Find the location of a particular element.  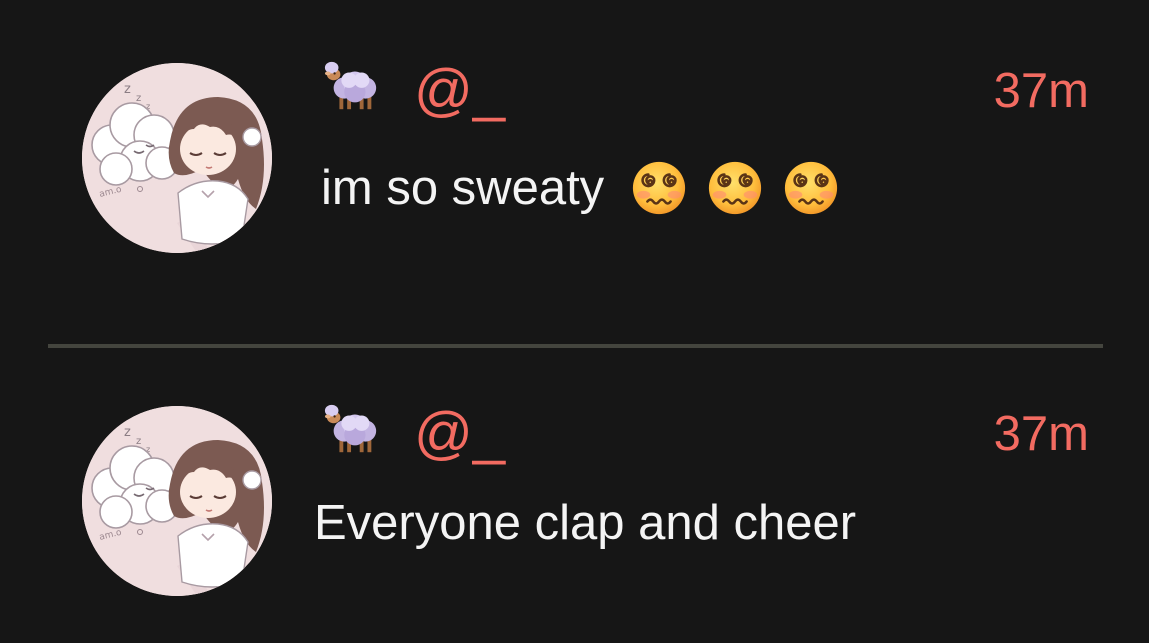

post-divider is located at coordinates (575, 346).